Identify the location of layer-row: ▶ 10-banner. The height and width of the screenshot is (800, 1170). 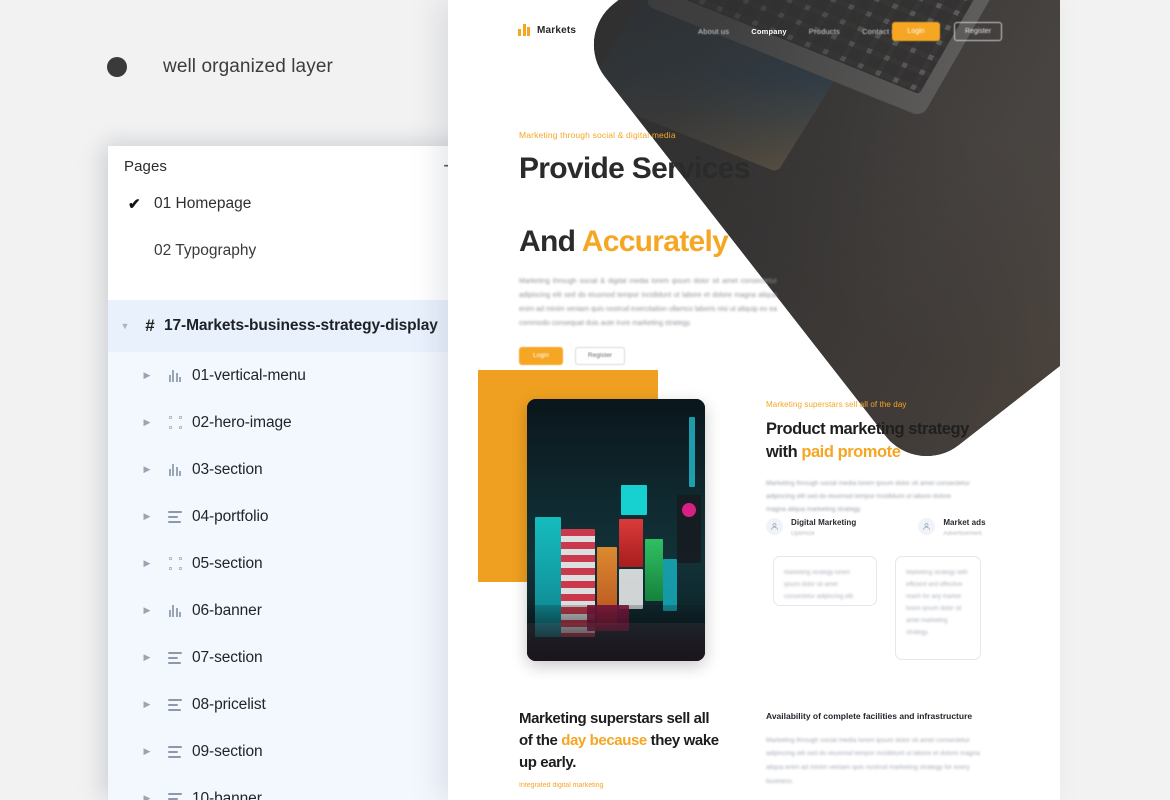
(293, 787).